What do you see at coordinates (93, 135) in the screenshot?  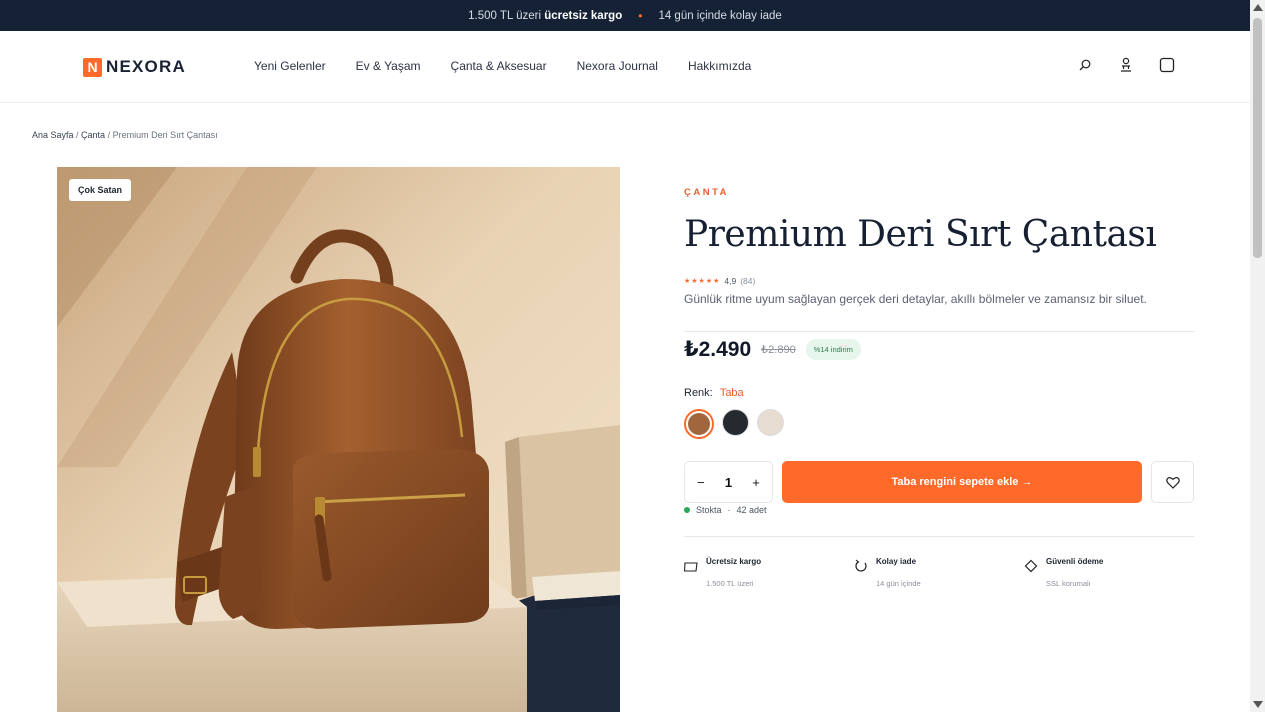 I see `breadcrumb-category: Çanta` at bounding box center [93, 135].